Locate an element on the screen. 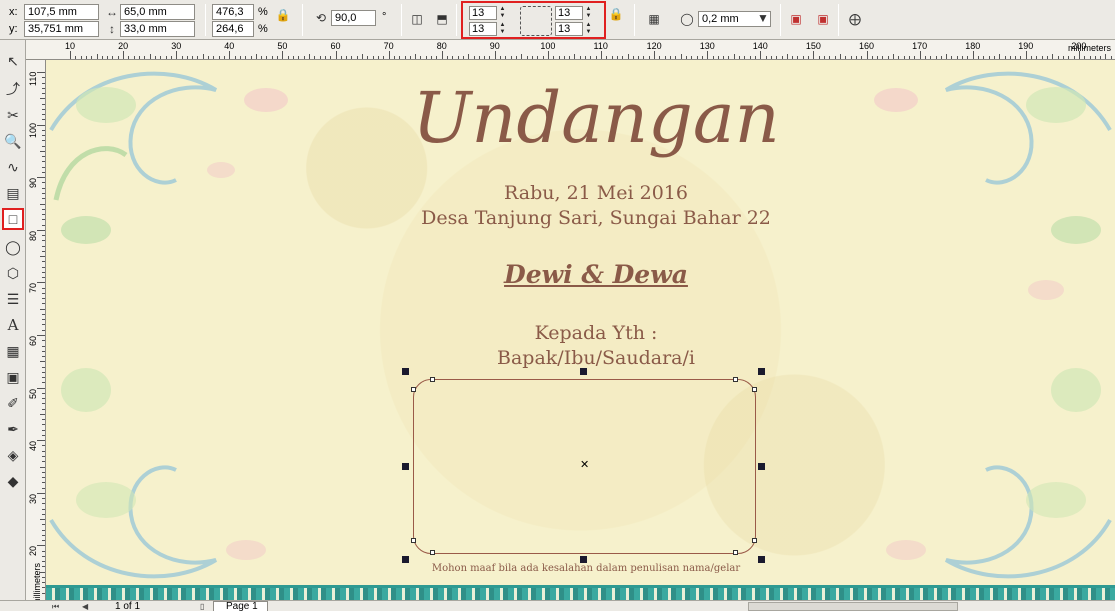  interactive-fill-icon: ◆ is located at coordinates (13, 481).